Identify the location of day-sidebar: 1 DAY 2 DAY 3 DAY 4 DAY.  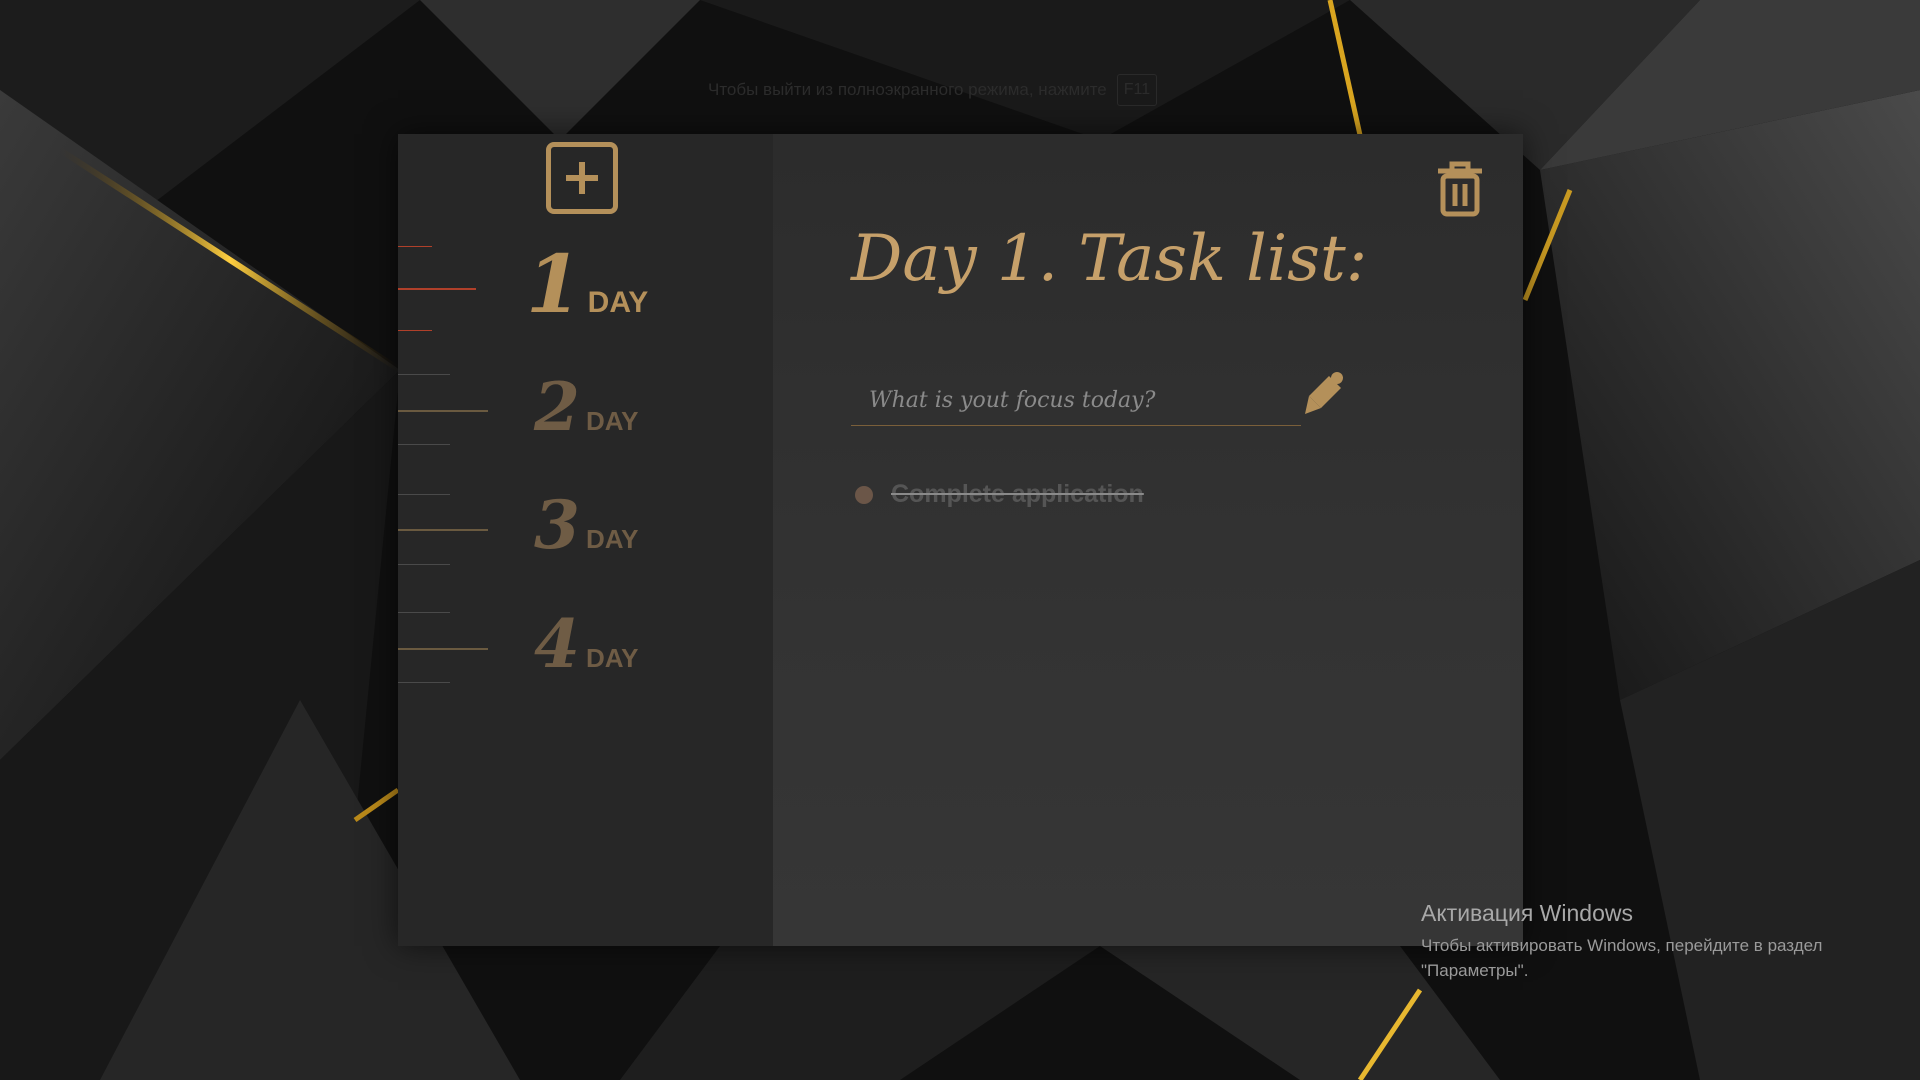
(585, 540).